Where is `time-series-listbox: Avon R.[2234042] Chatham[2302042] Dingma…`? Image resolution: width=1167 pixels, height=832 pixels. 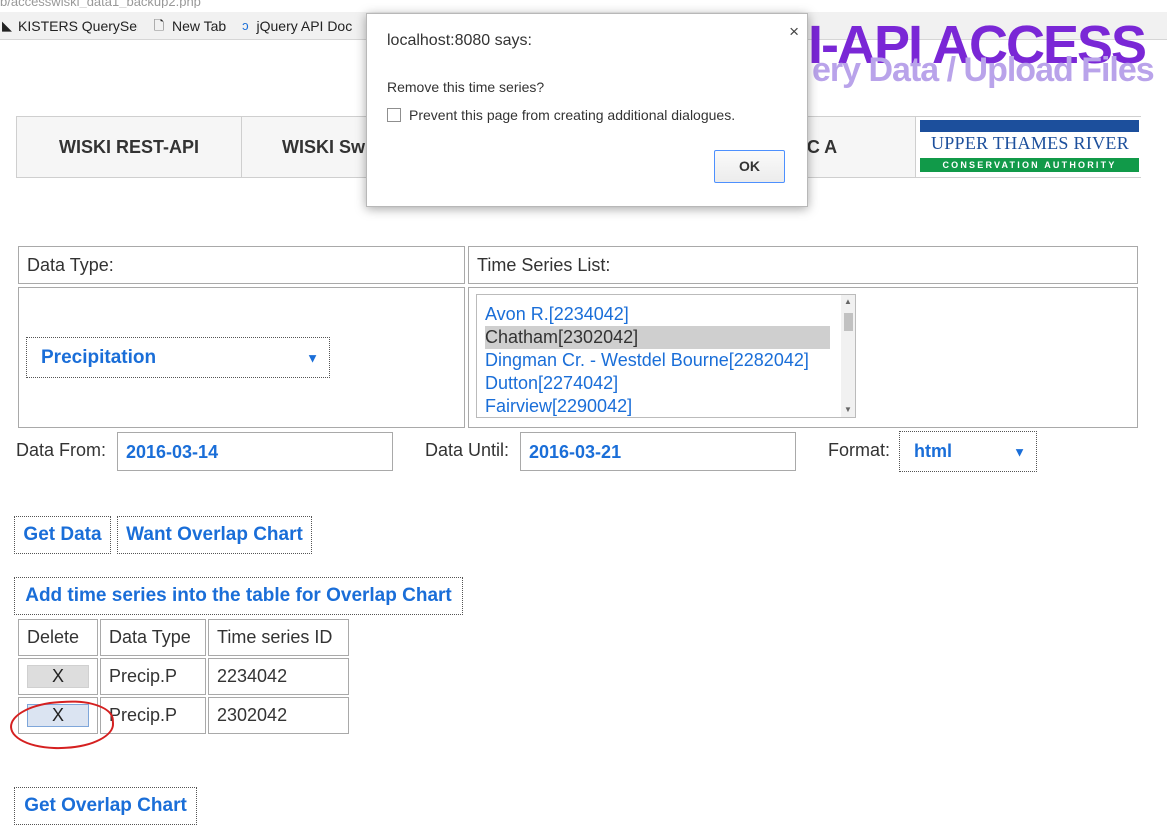
time-series-listbox: Avon R.[2234042] Chatham[2302042] Dingma… is located at coordinates (666, 356).